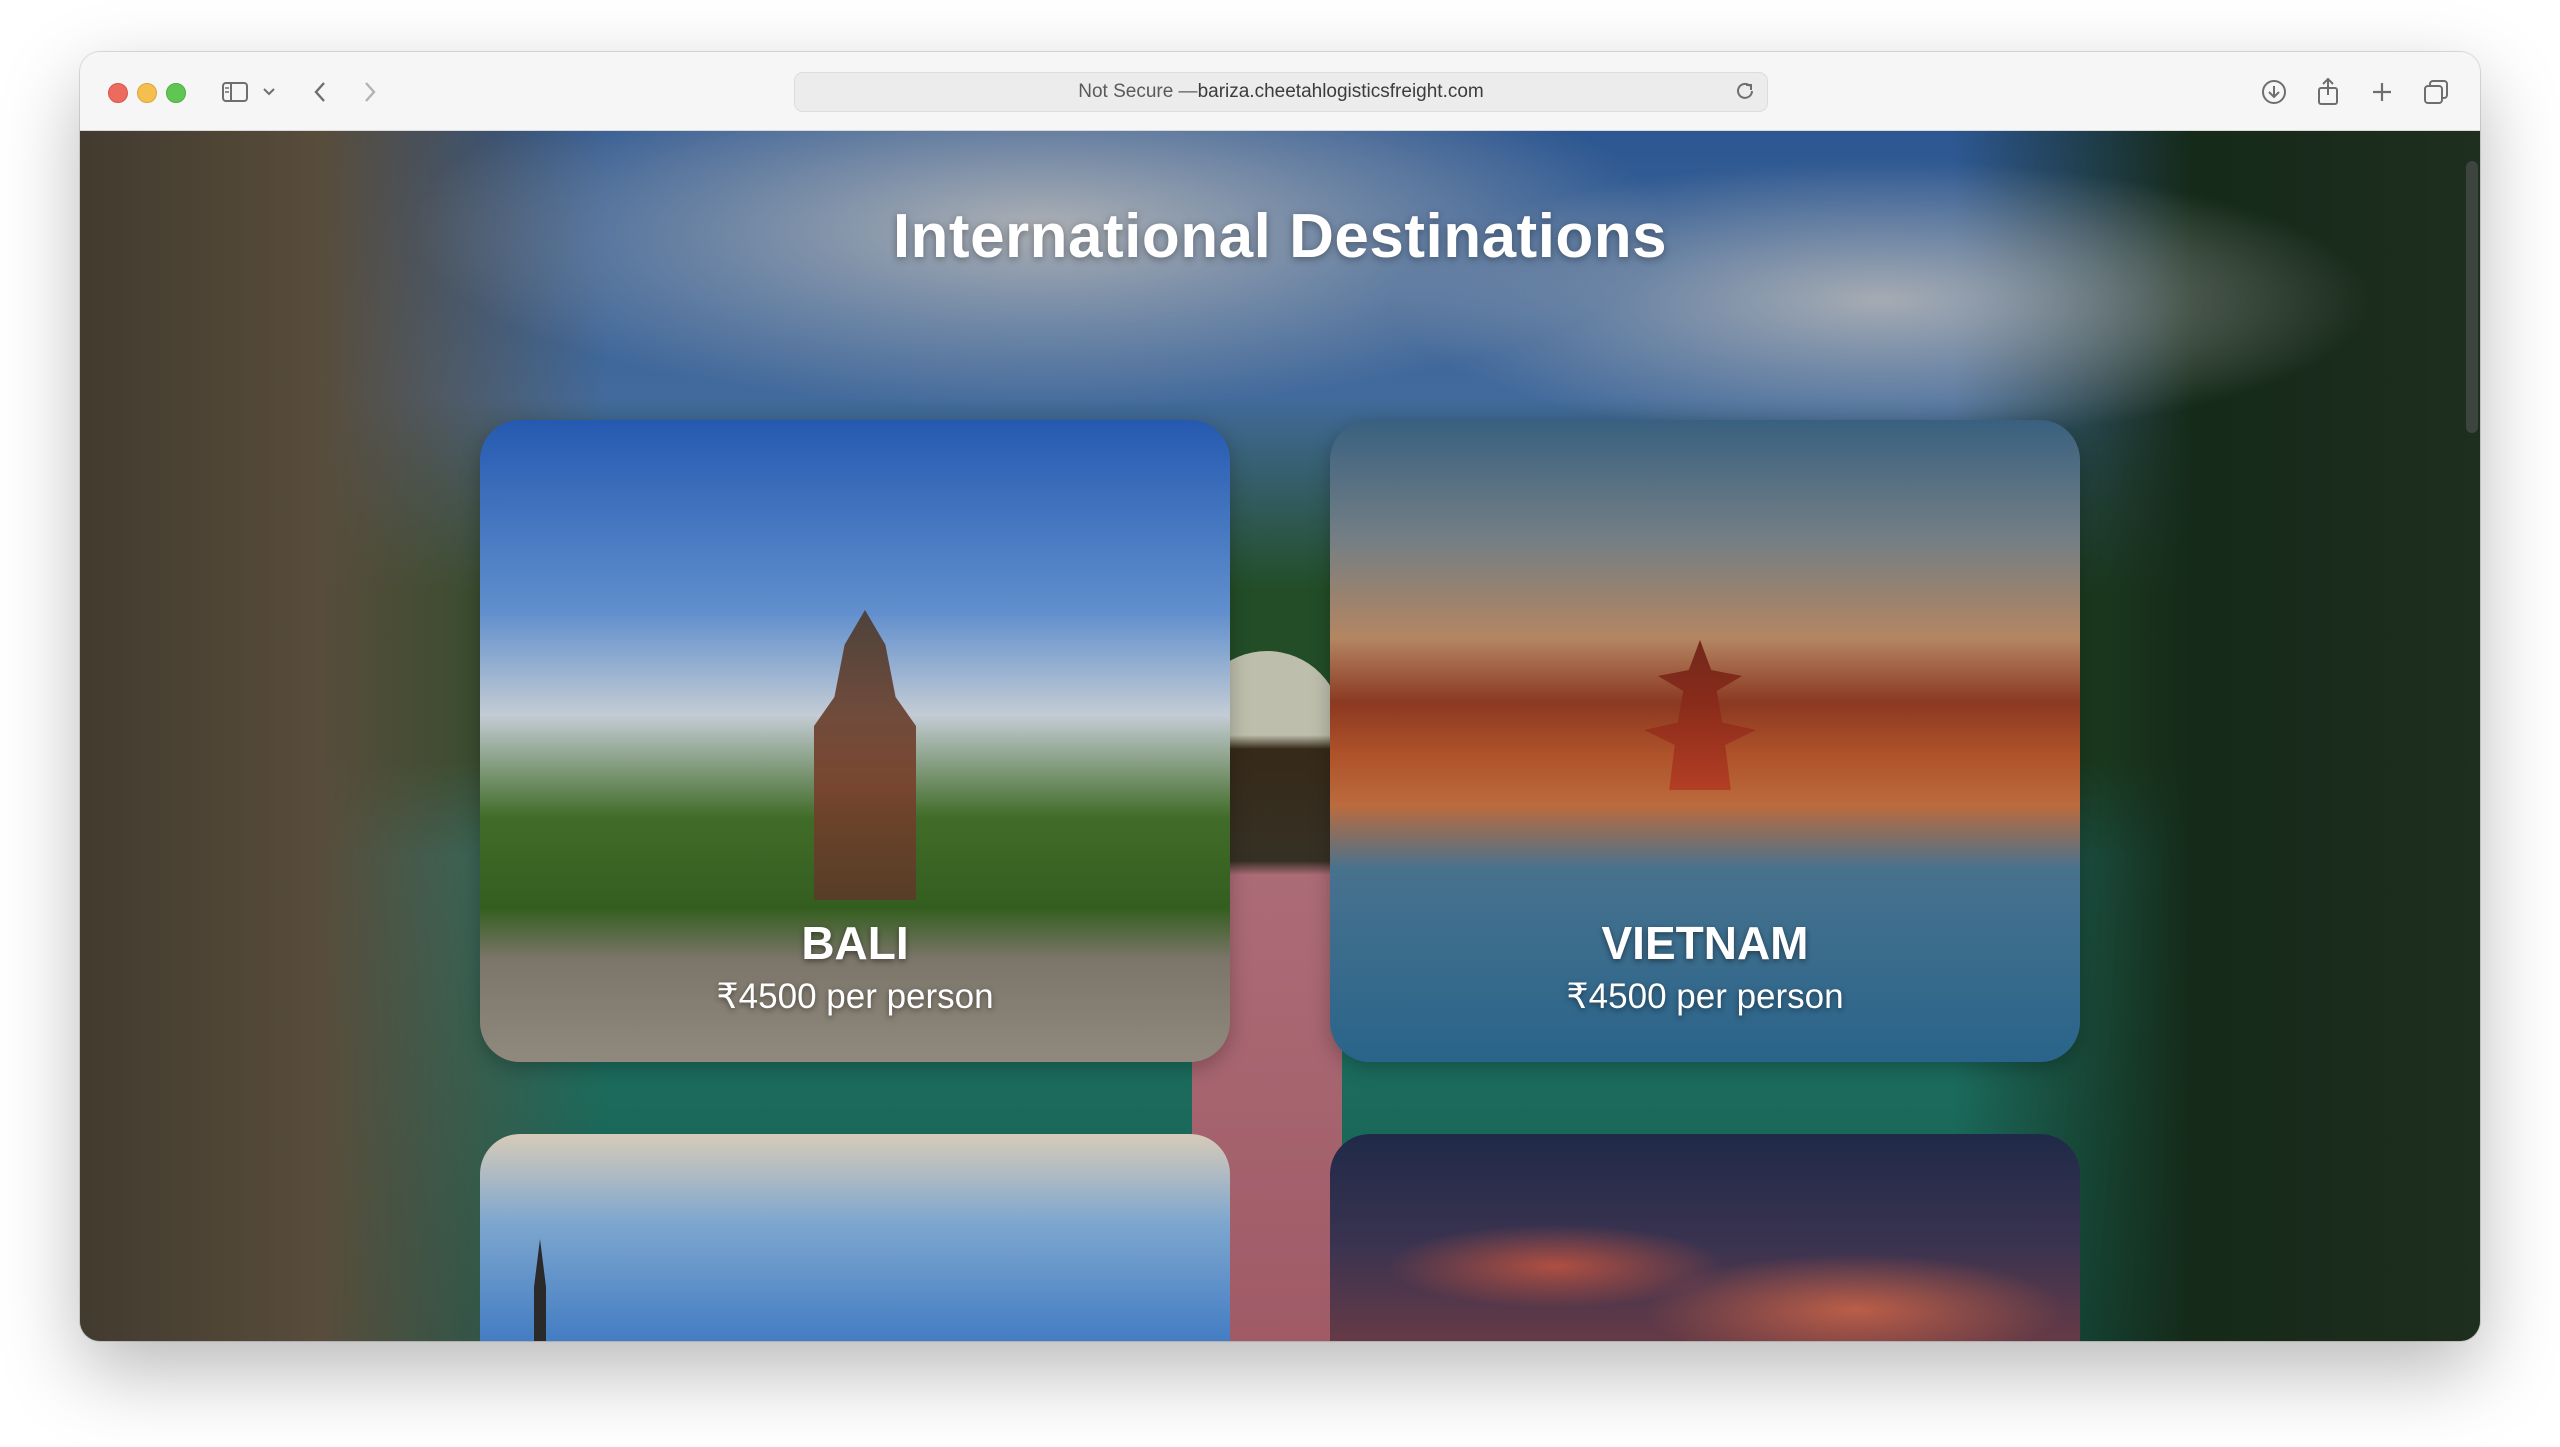 This screenshot has height=1447, width=2560. I want to click on page-title: International Destinations, so click(1280, 236).